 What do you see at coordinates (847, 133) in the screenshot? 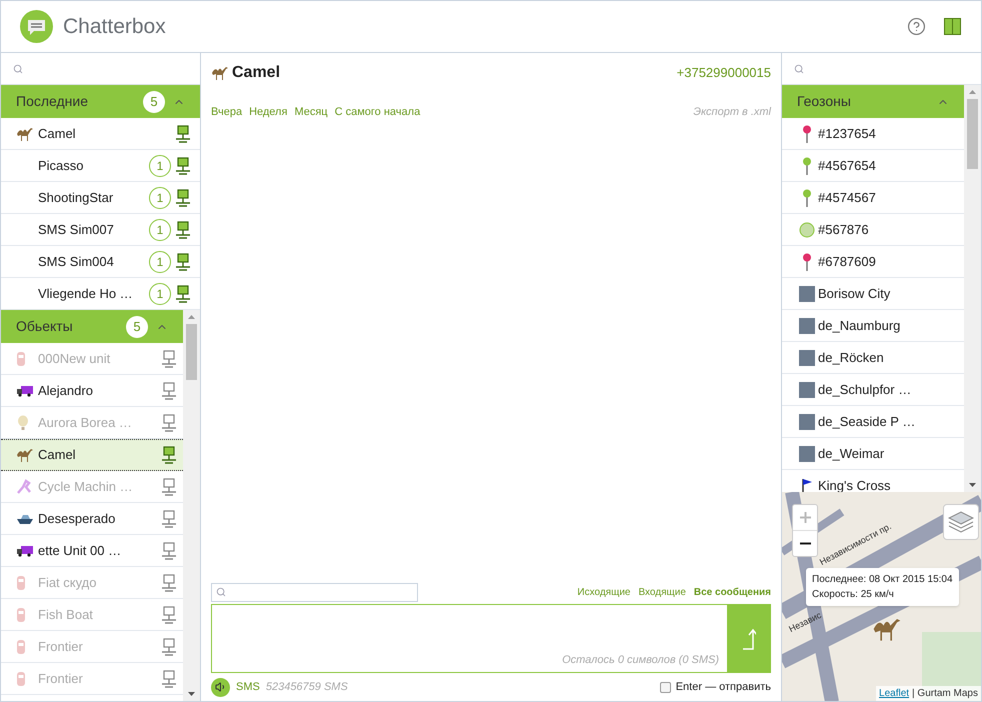
I see `geozone-name: #1237654` at bounding box center [847, 133].